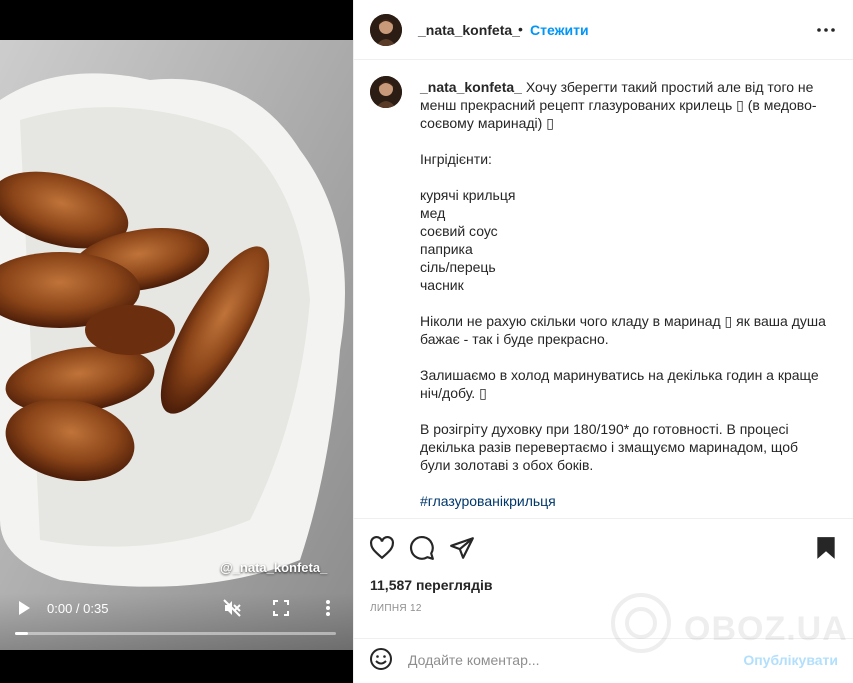 The width and height of the screenshot is (853, 683). Describe the element at coordinates (433, 213) in the screenshot. I see `ingredient-item: мед` at that location.